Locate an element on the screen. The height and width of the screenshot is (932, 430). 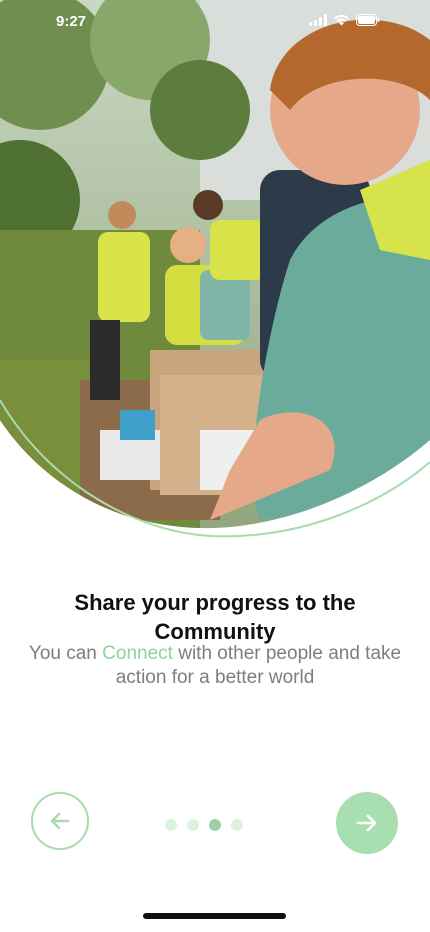
next-button is located at coordinates (367, 823).